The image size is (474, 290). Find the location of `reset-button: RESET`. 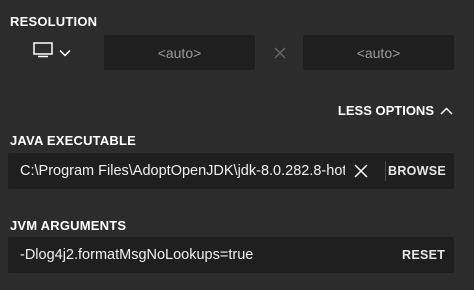

reset-button: RESET is located at coordinates (423, 255).